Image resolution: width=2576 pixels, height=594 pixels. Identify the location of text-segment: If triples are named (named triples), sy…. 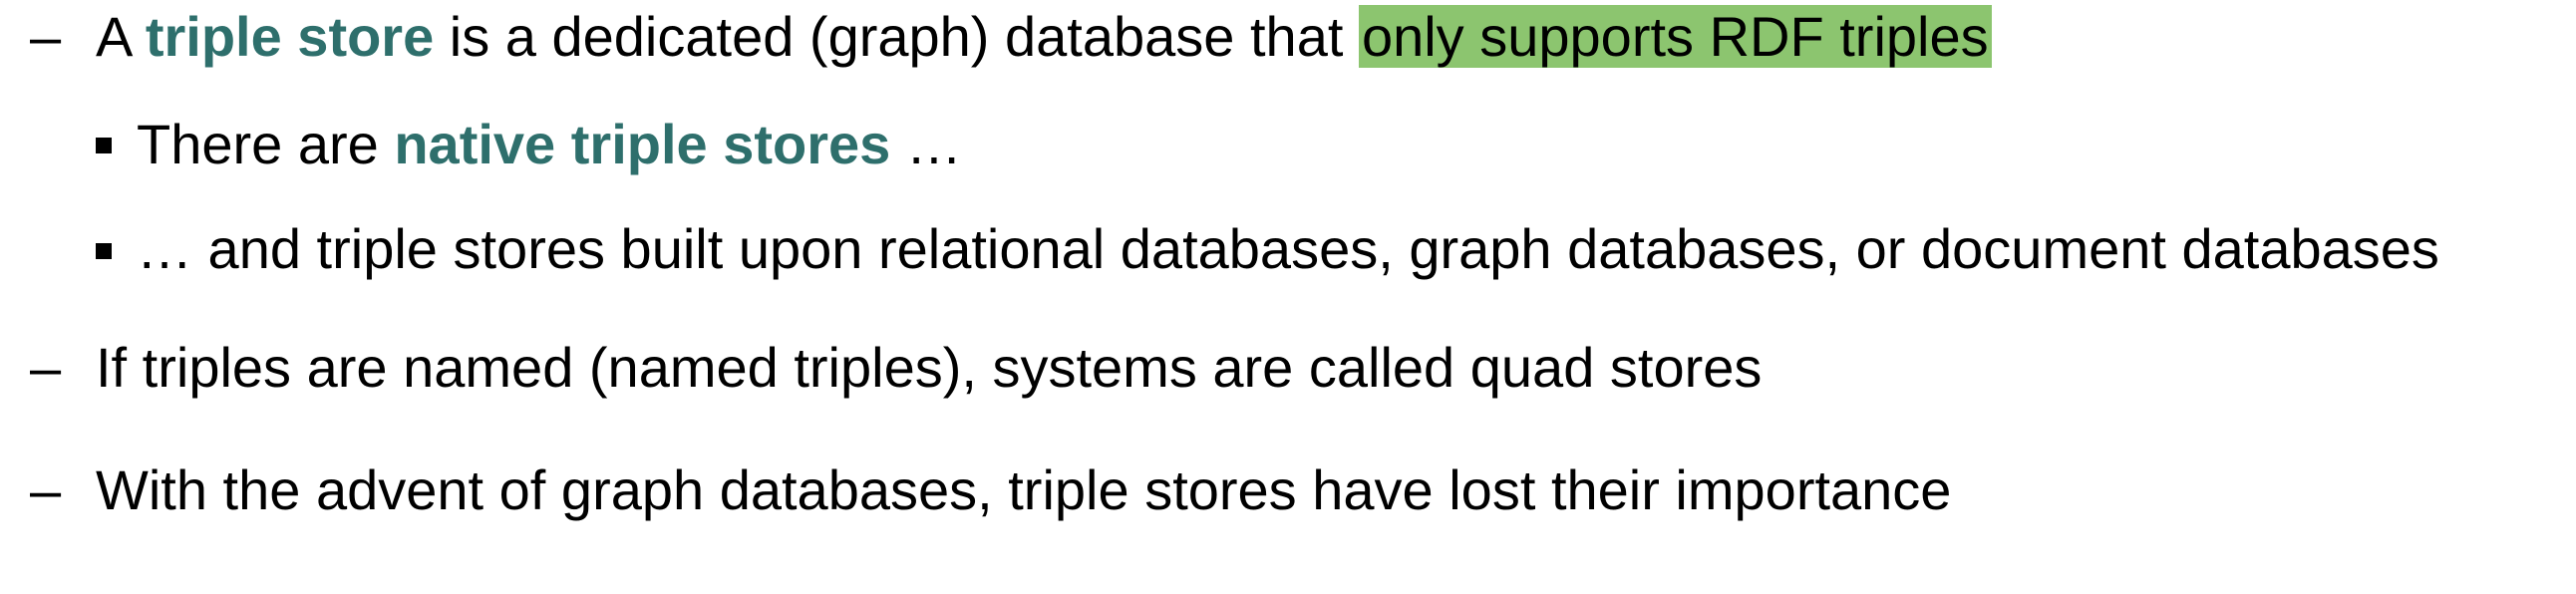
(929, 368).